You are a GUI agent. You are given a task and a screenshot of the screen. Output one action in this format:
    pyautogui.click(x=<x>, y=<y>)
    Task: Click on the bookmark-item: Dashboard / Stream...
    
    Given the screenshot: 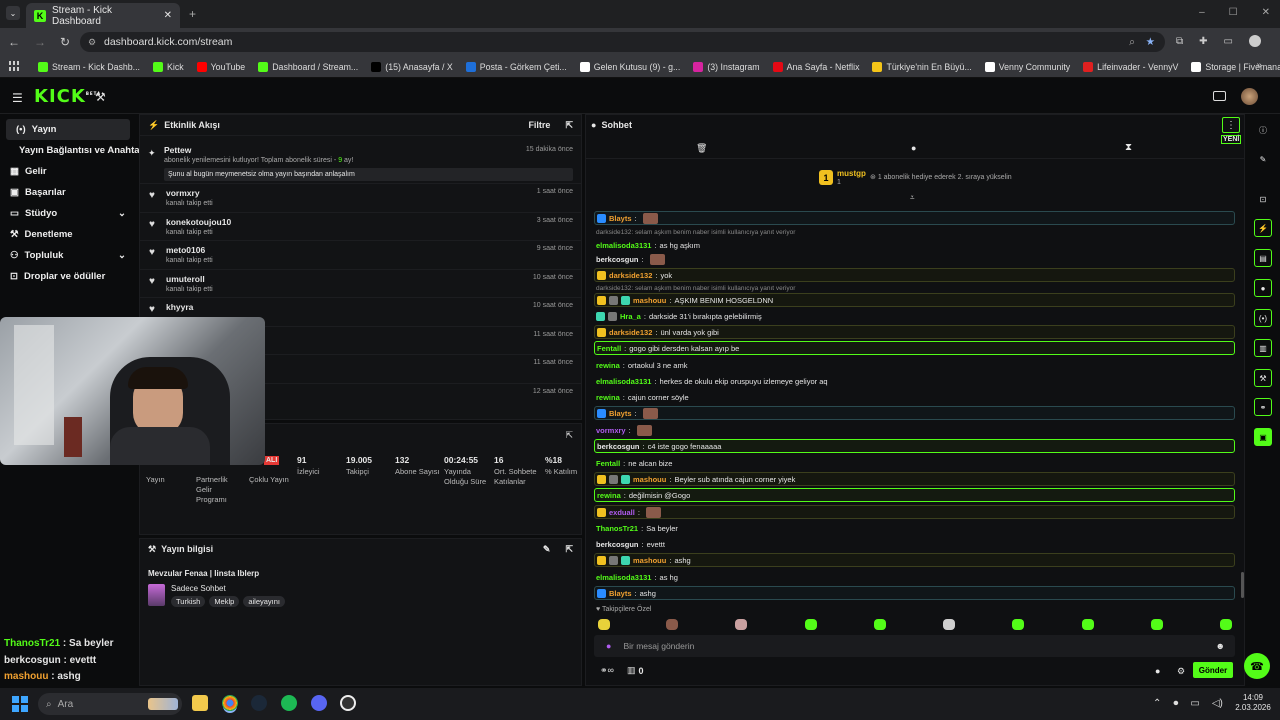 What is the action you would take?
    pyautogui.click(x=308, y=67)
    